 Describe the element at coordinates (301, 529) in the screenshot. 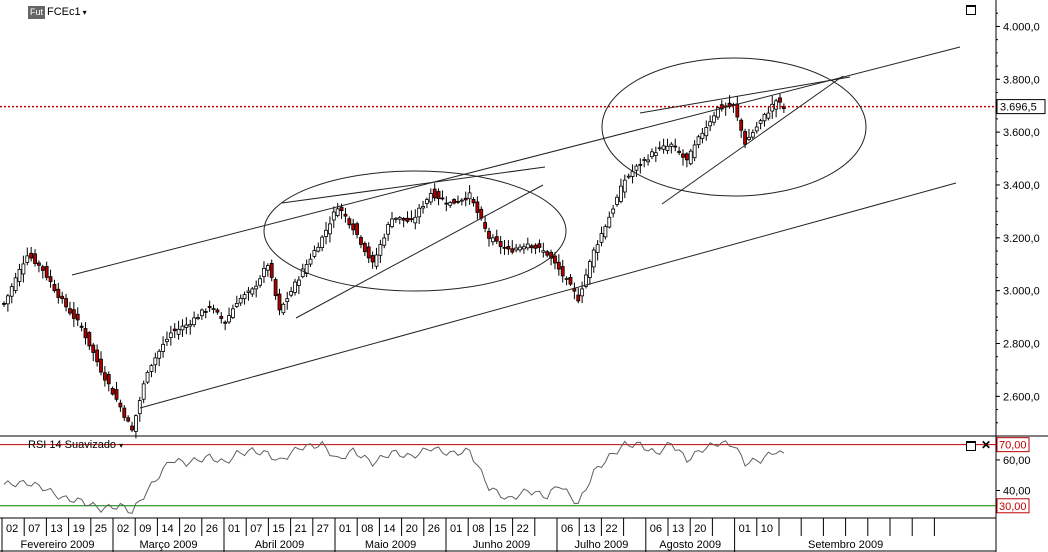

I see `day-label: 21` at that location.